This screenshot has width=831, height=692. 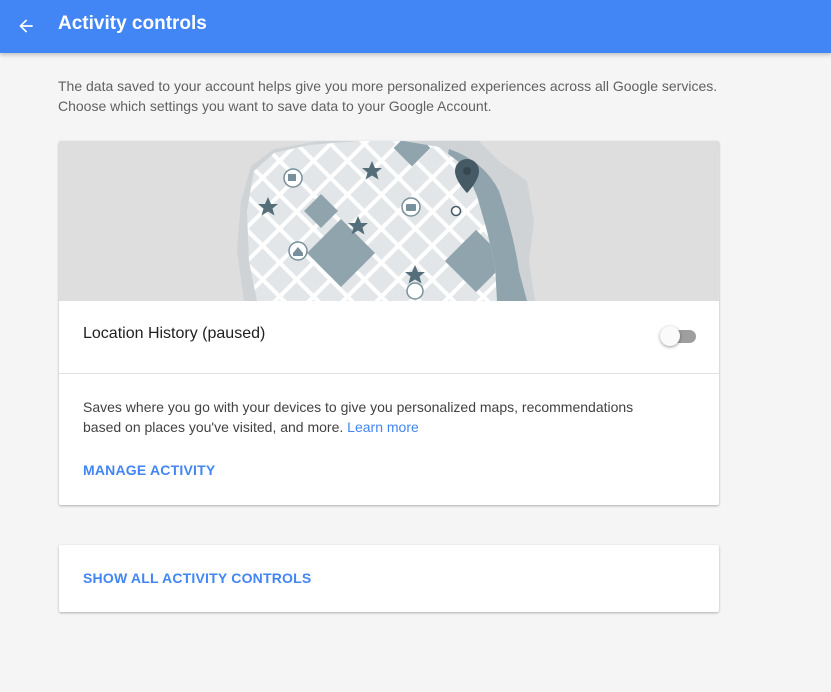 I want to click on learn-more-link: Learn more, so click(x=383, y=427).